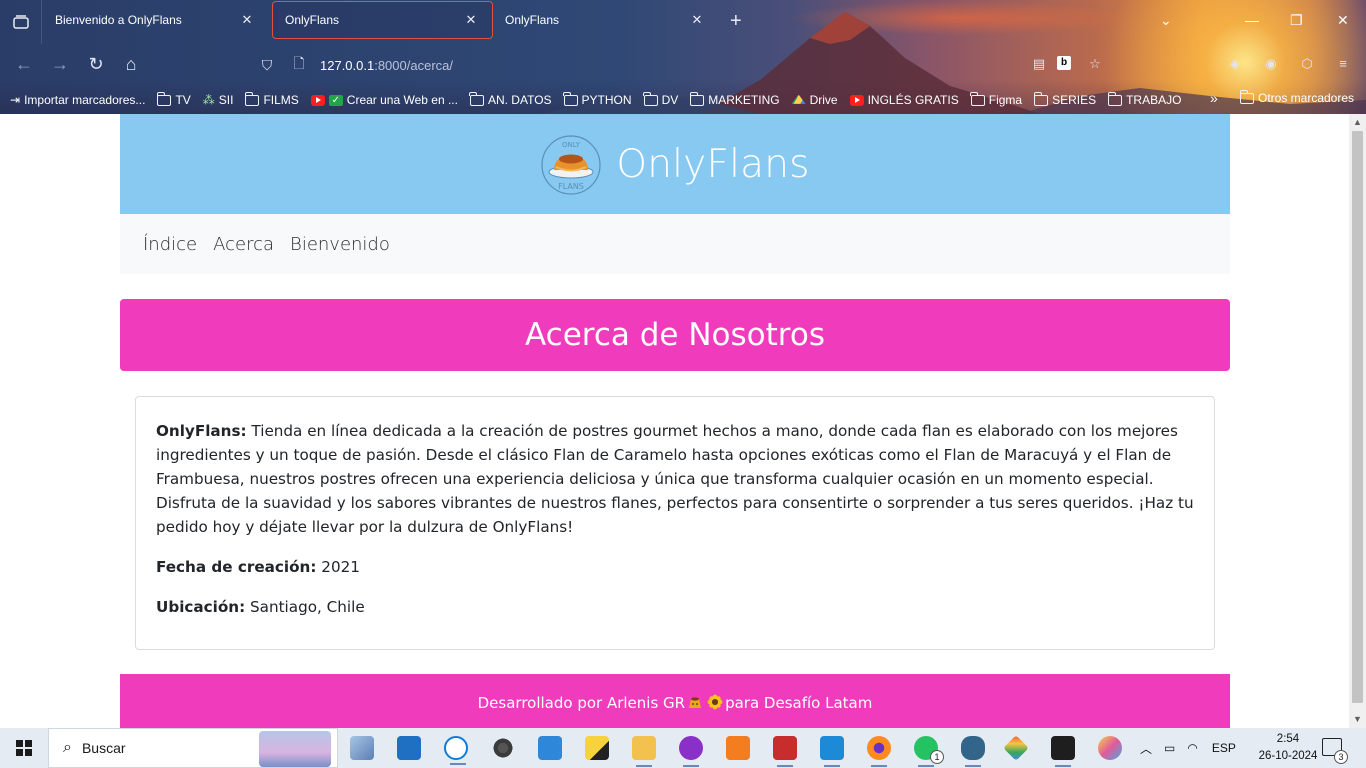 This screenshot has height=768, width=1366. Describe the element at coordinates (1095, 65) in the screenshot. I see `bookmark-star-icon: ☆` at that location.